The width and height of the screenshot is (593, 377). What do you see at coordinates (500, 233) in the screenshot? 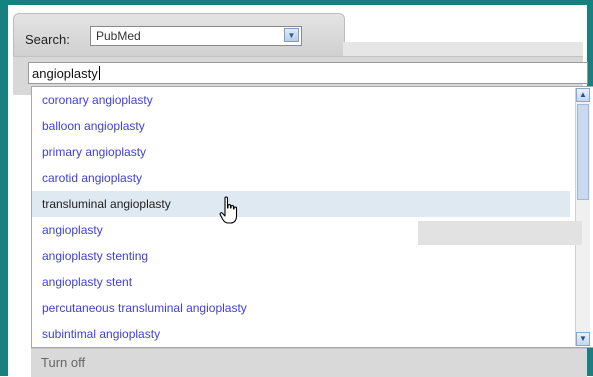
I see `page-background-block` at bounding box center [500, 233].